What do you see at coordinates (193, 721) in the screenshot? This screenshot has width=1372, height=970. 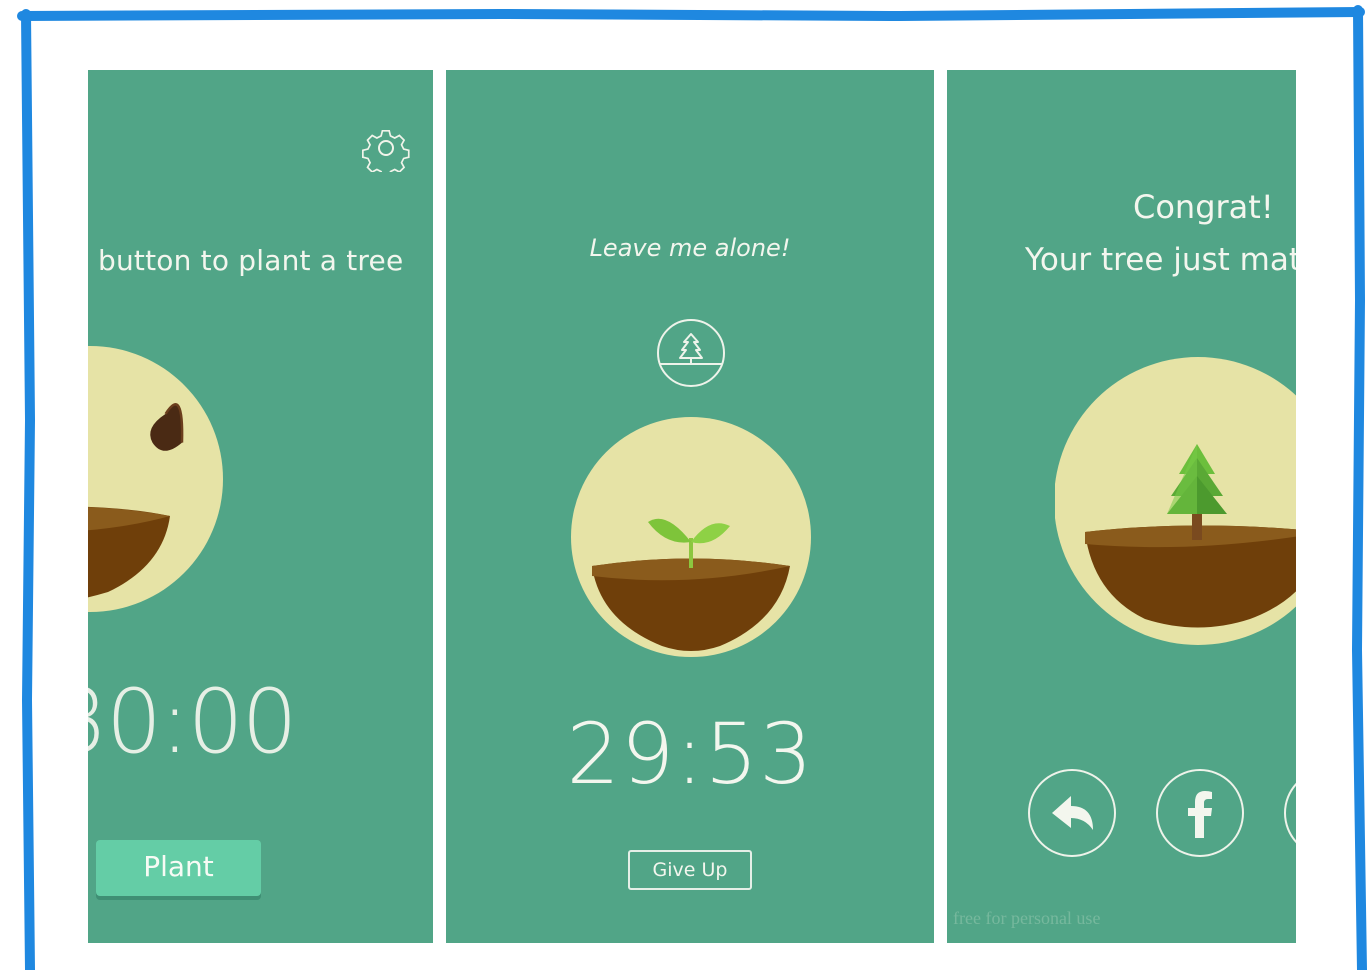 I see `timer-display: 30:00` at bounding box center [193, 721].